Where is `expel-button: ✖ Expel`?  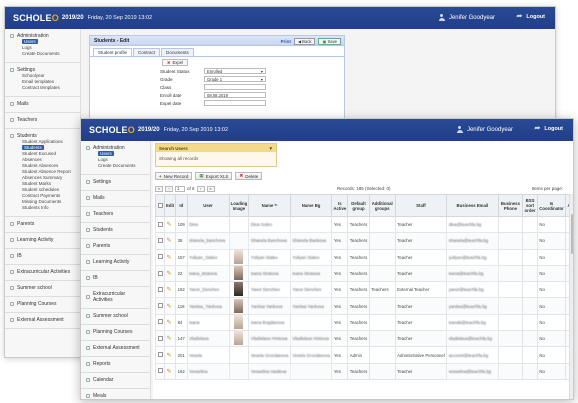 expel-button: ✖ Expel is located at coordinates (175, 62).